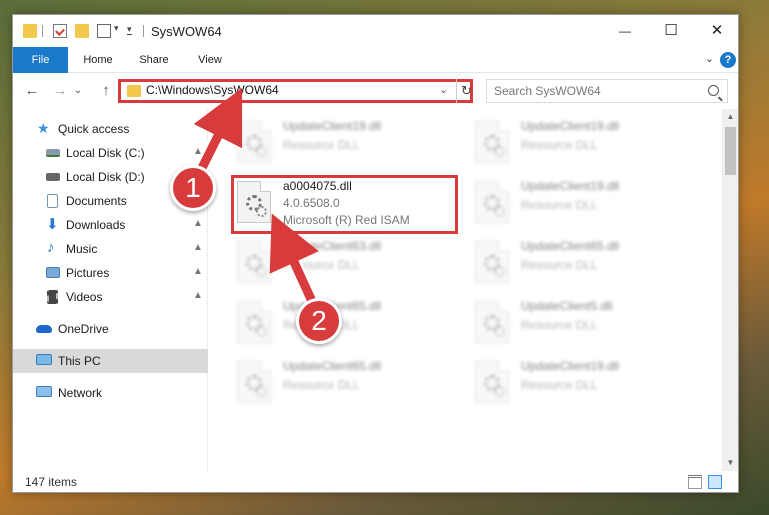  What do you see at coordinates (256, 202) in the screenshot?
I see `annotation-arrows` at bounding box center [256, 202].